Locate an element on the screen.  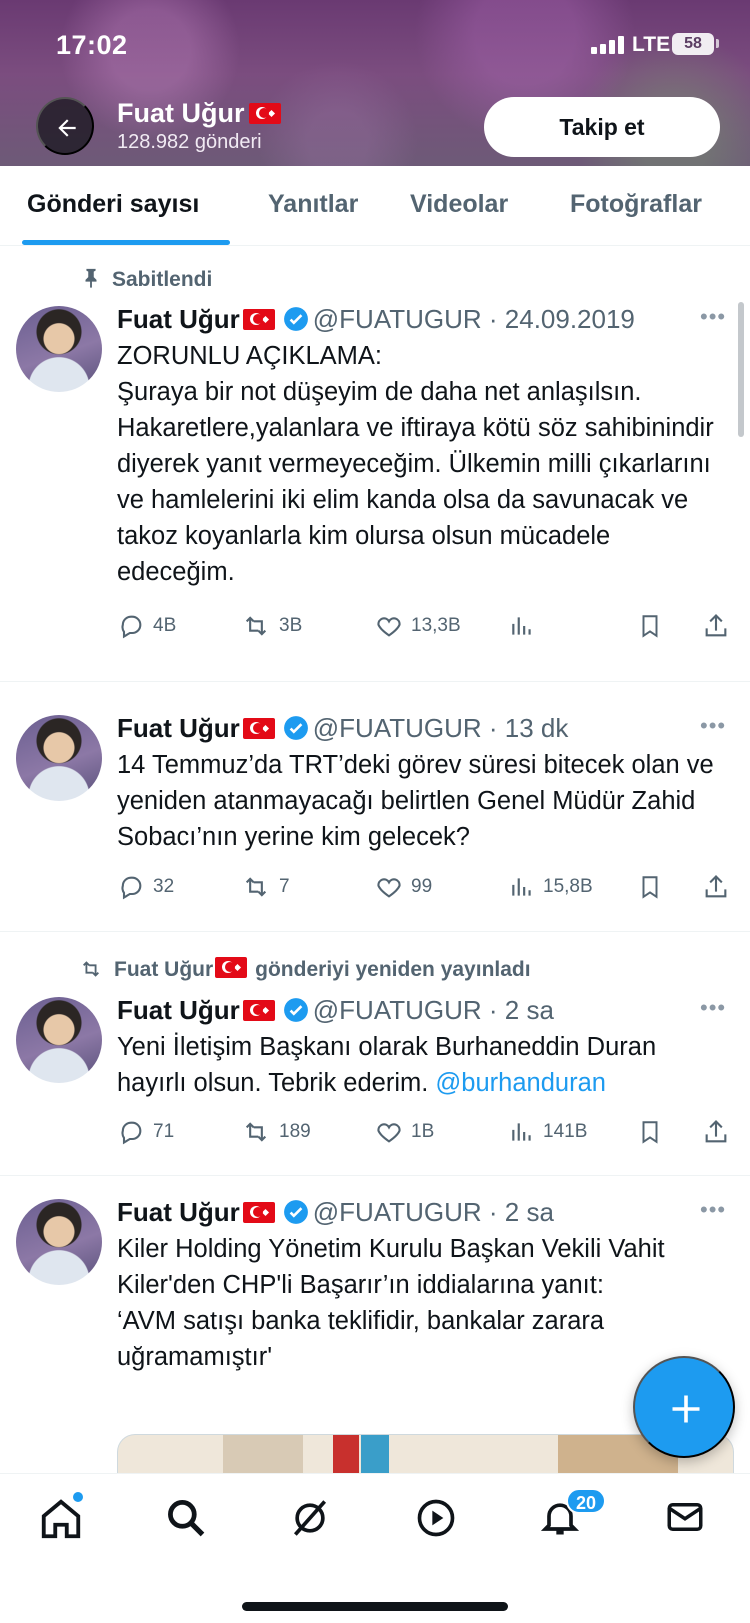
verified-badge-icon is located at coordinates (295, 1010).